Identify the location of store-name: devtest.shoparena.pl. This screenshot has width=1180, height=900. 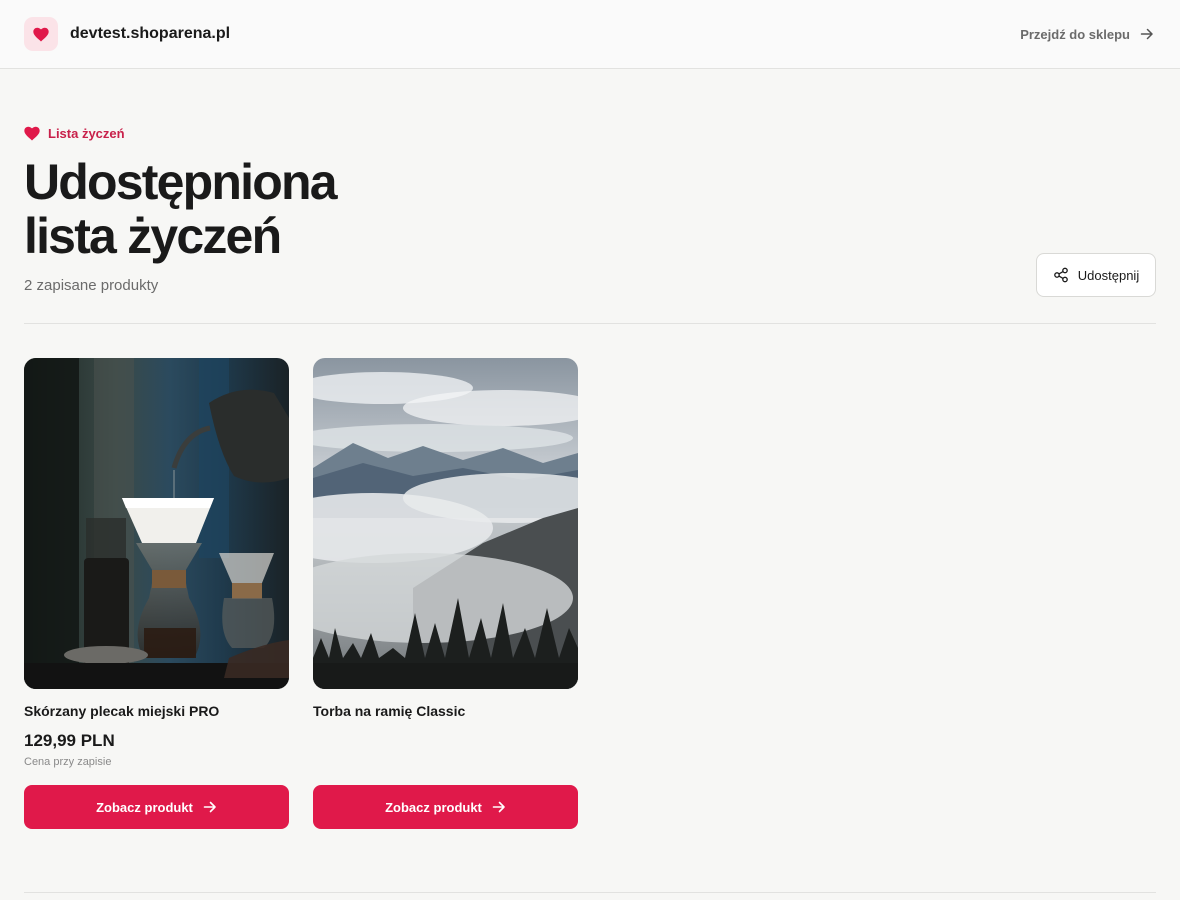
(150, 33).